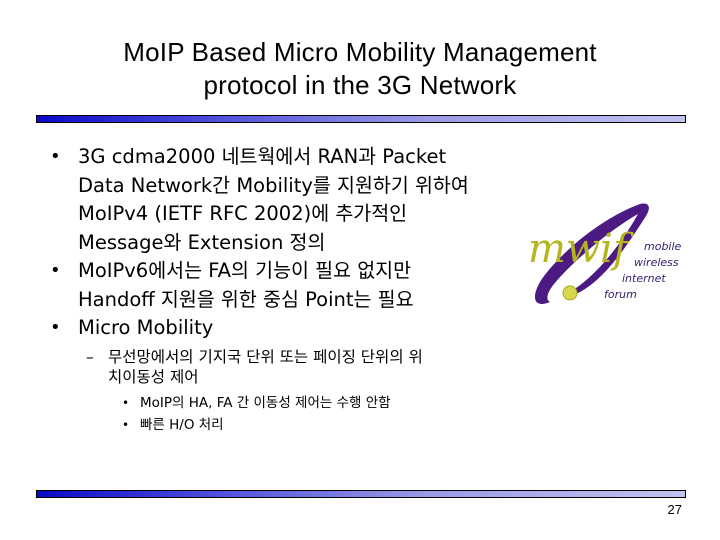 Image resolution: width=720 pixels, height=540 pixels. Describe the element at coordinates (361, 119) in the screenshot. I see `title-divider-bar` at that location.